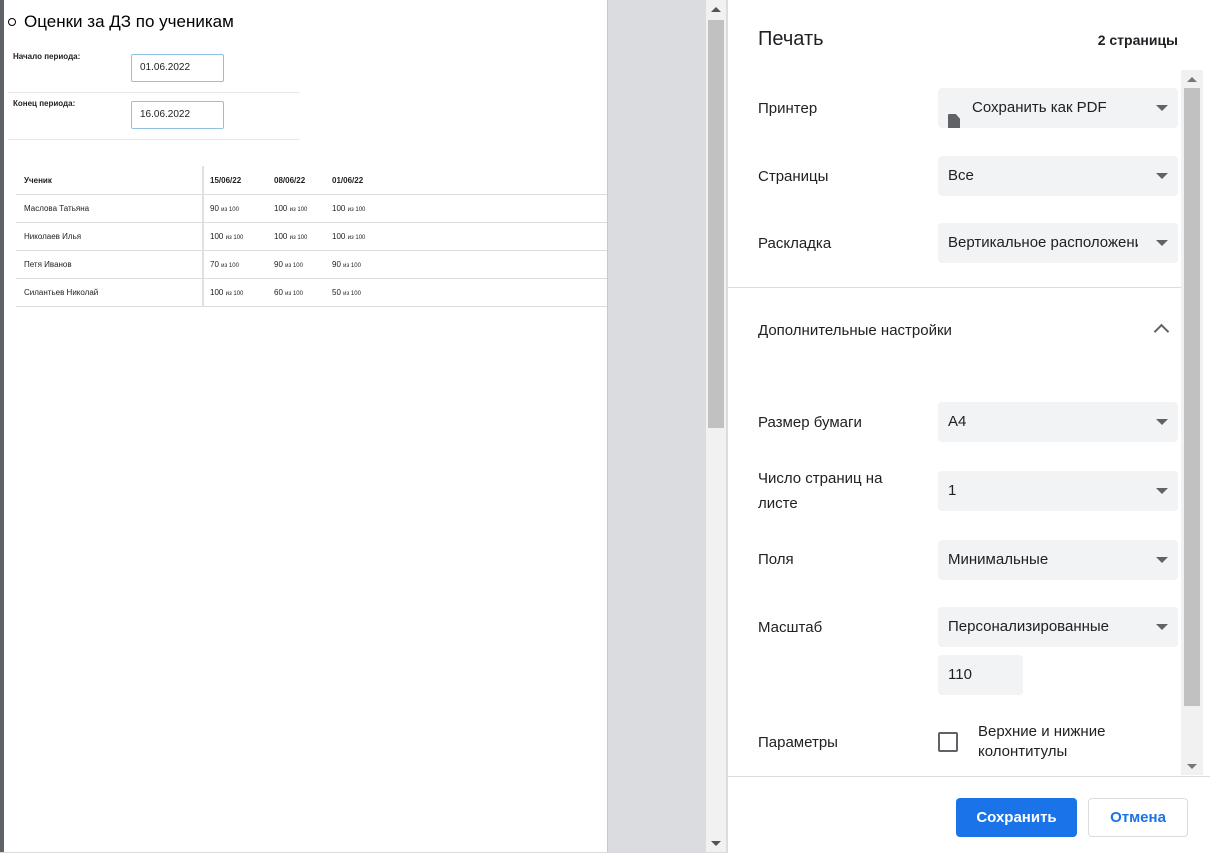 The width and height of the screenshot is (1210, 853). I want to click on pages-per-sheet-label-line1: Число страниц на, so click(820, 478).